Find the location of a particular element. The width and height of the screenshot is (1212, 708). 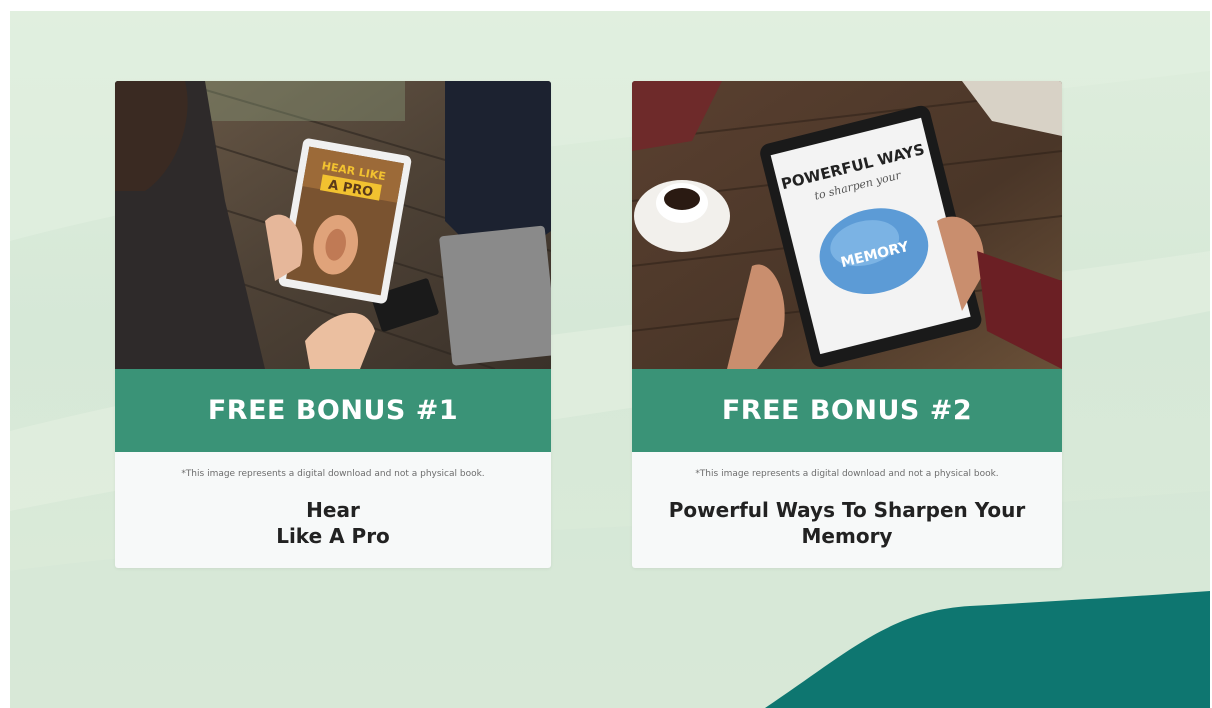

bonus-1-title: Hear Like A Pro is located at coordinates (333, 523).